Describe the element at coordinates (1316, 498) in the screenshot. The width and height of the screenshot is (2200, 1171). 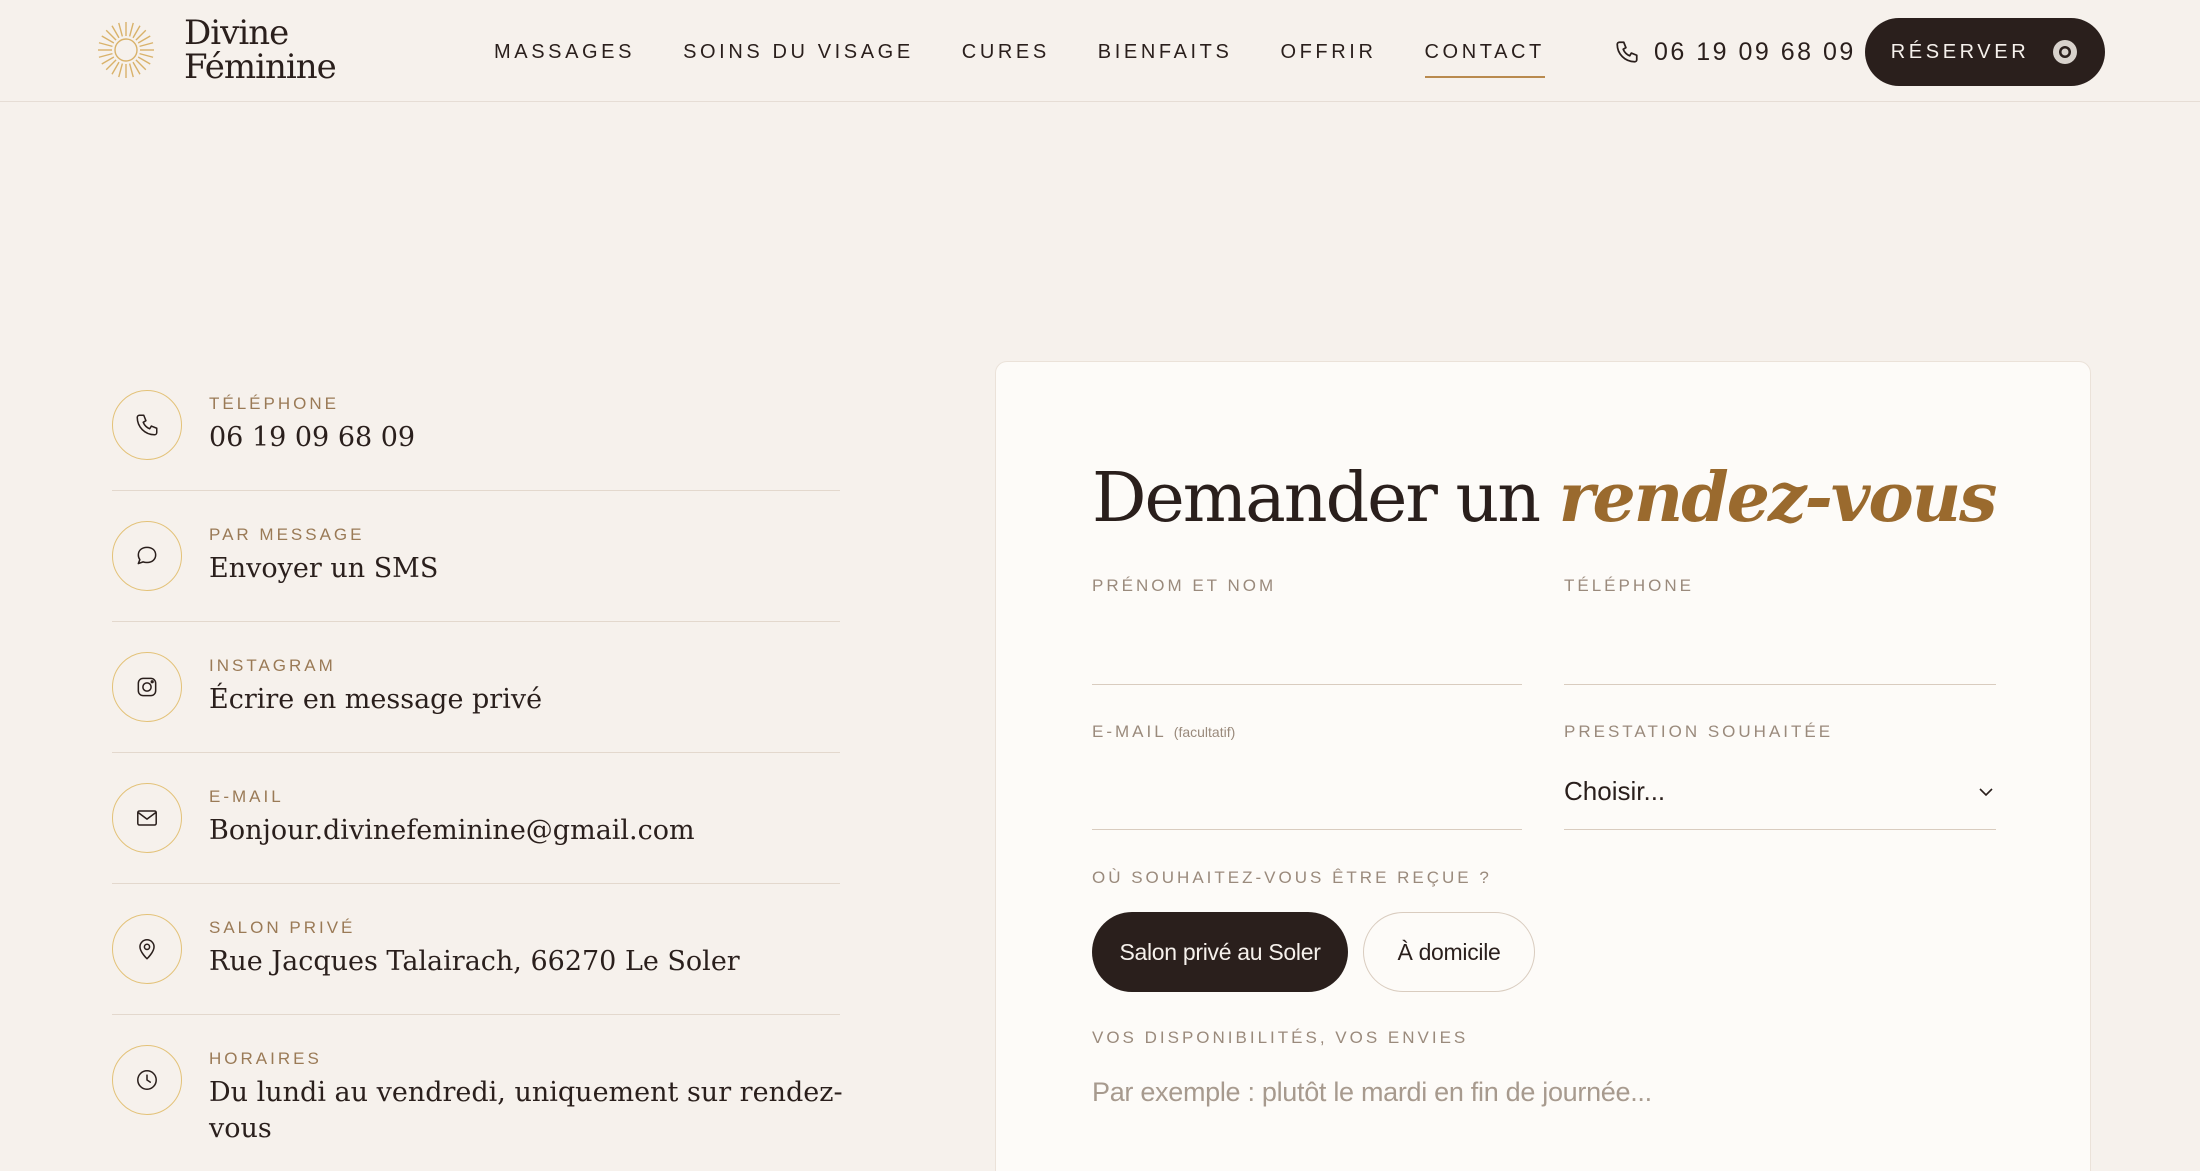
I see `form-title-plain: Demander un` at that location.